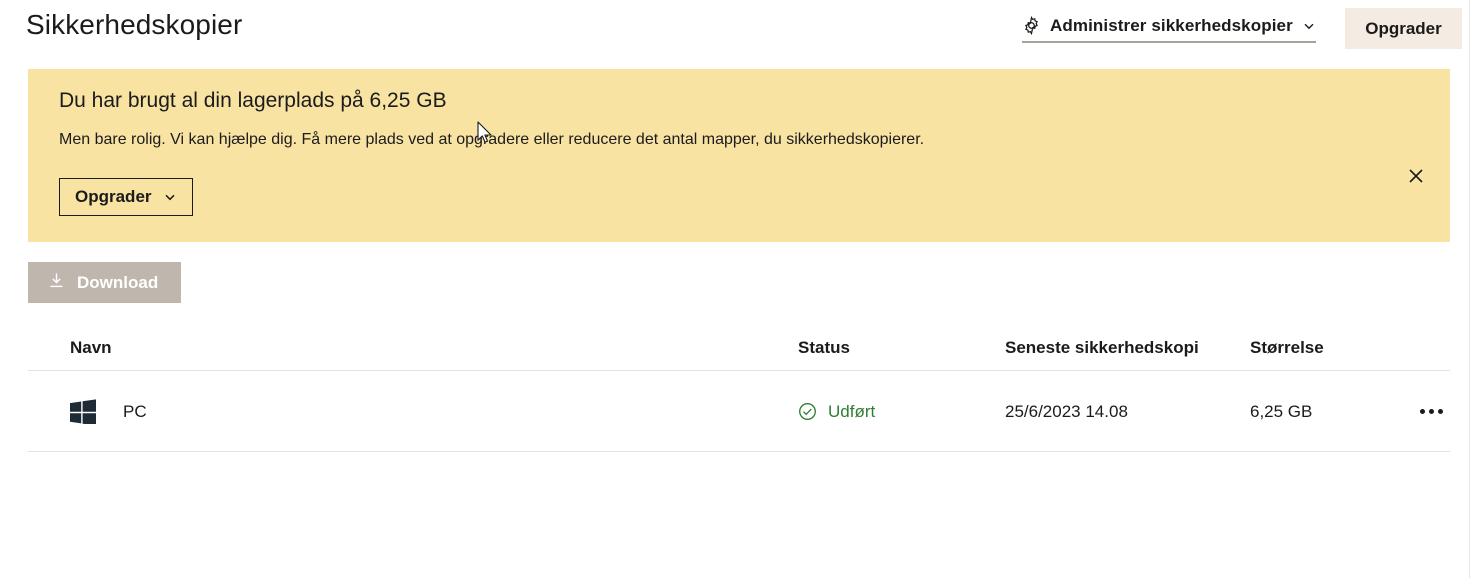 Image resolution: width=1470 pixels, height=578 pixels. Describe the element at coordinates (1281, 411) in the screenshot. I see `cell-size: 6,25 GB` at that location.